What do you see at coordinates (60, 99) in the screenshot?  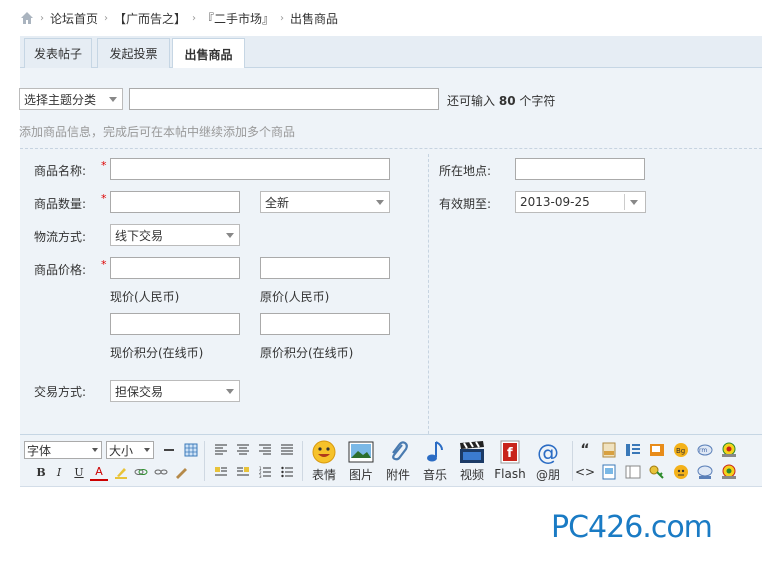 I see `category-select-value: 选择主题分类` at bounding box center [60, 99].